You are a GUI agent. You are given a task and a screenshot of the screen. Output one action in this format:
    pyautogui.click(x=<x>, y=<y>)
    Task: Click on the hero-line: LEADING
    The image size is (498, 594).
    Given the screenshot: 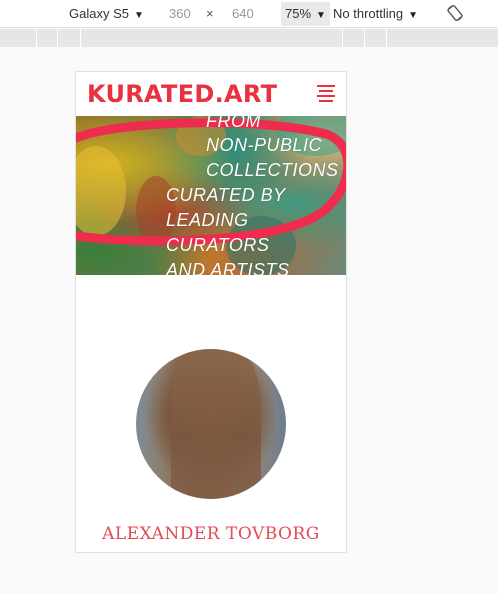 What is the action you would take?
    pyautogui.click(x=207, y=220)
    